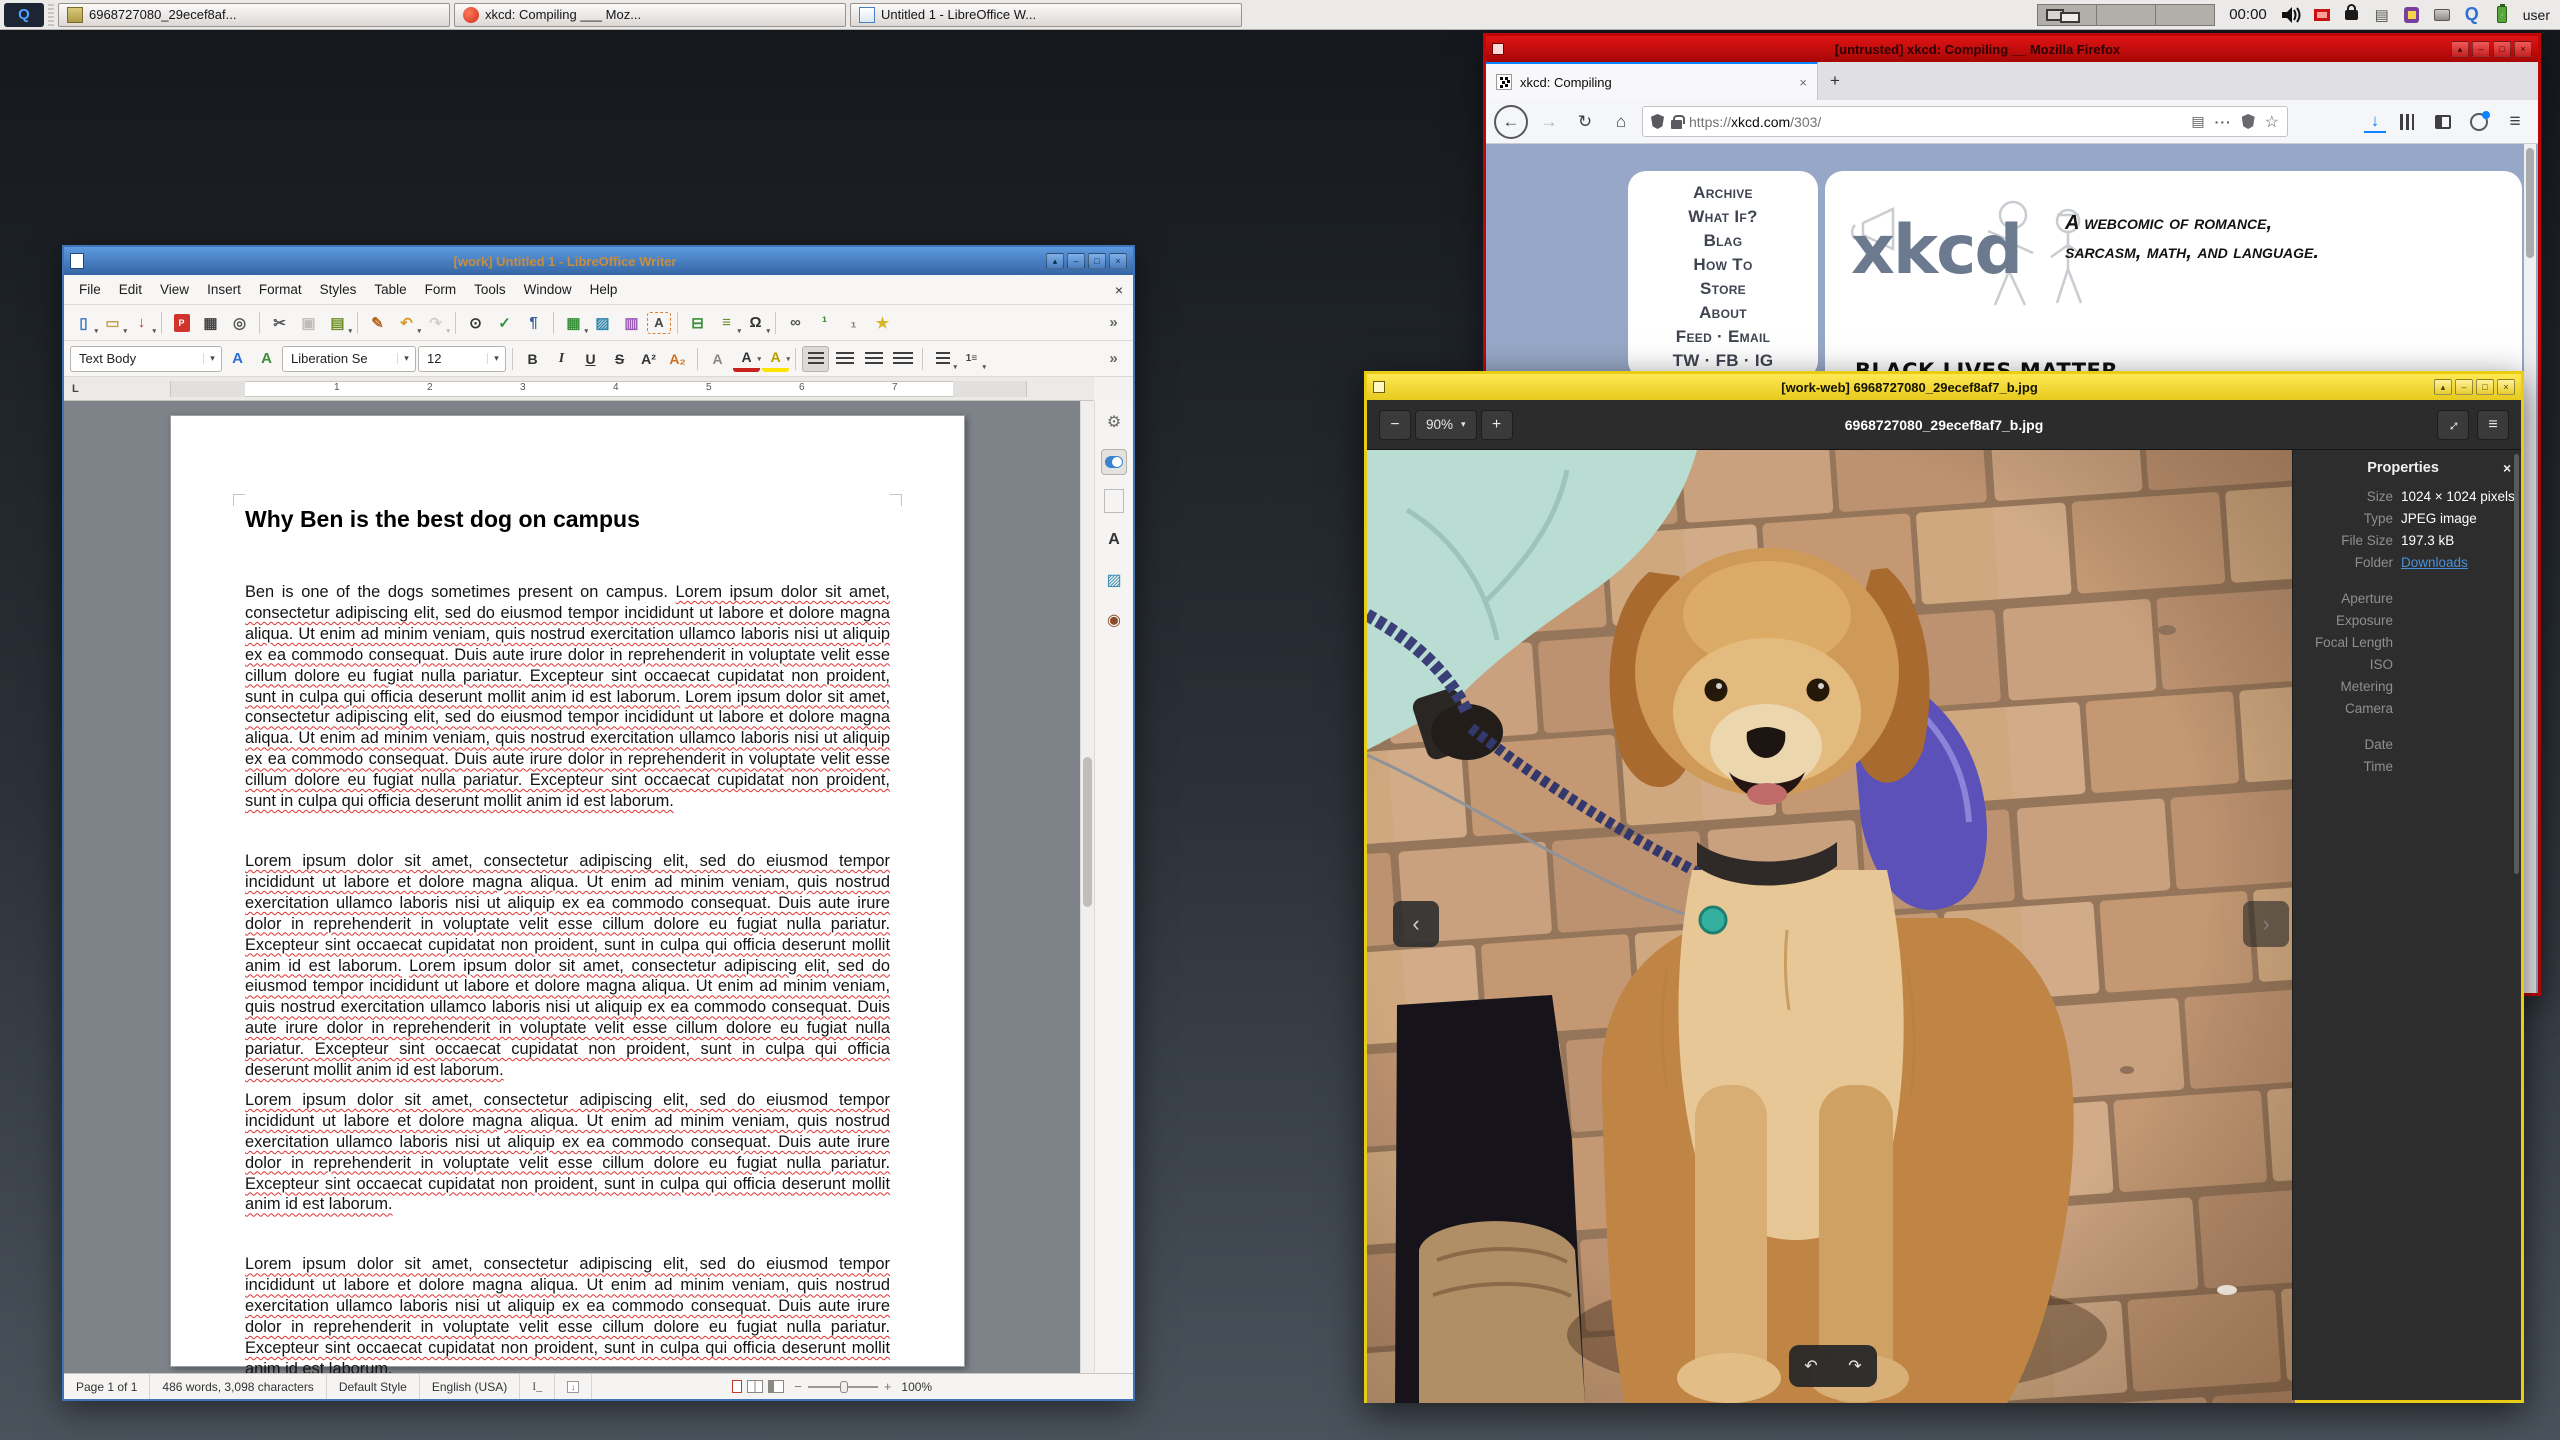 The width and height of the screenshot is (2560, 1440). I want to click on update-style-button: A, so click(237, 359).